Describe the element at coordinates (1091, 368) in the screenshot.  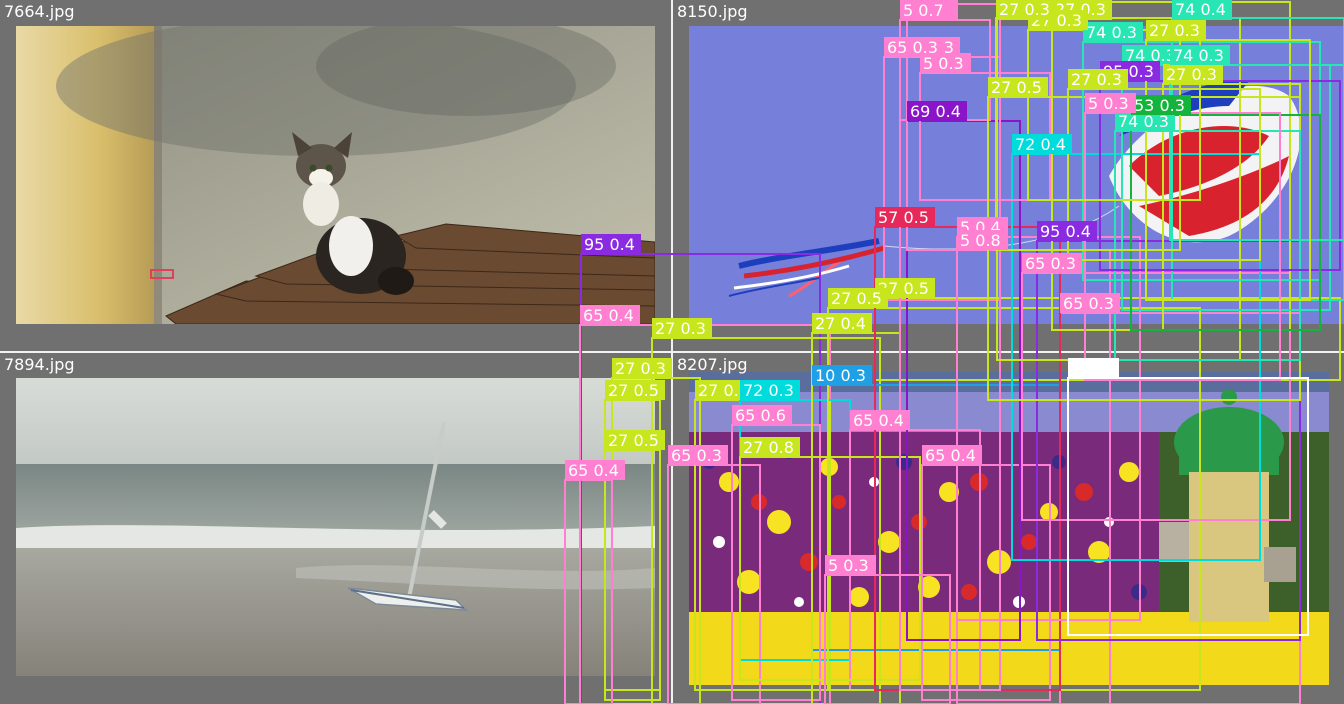
I see `detection-label: 2 0.3` at that location.